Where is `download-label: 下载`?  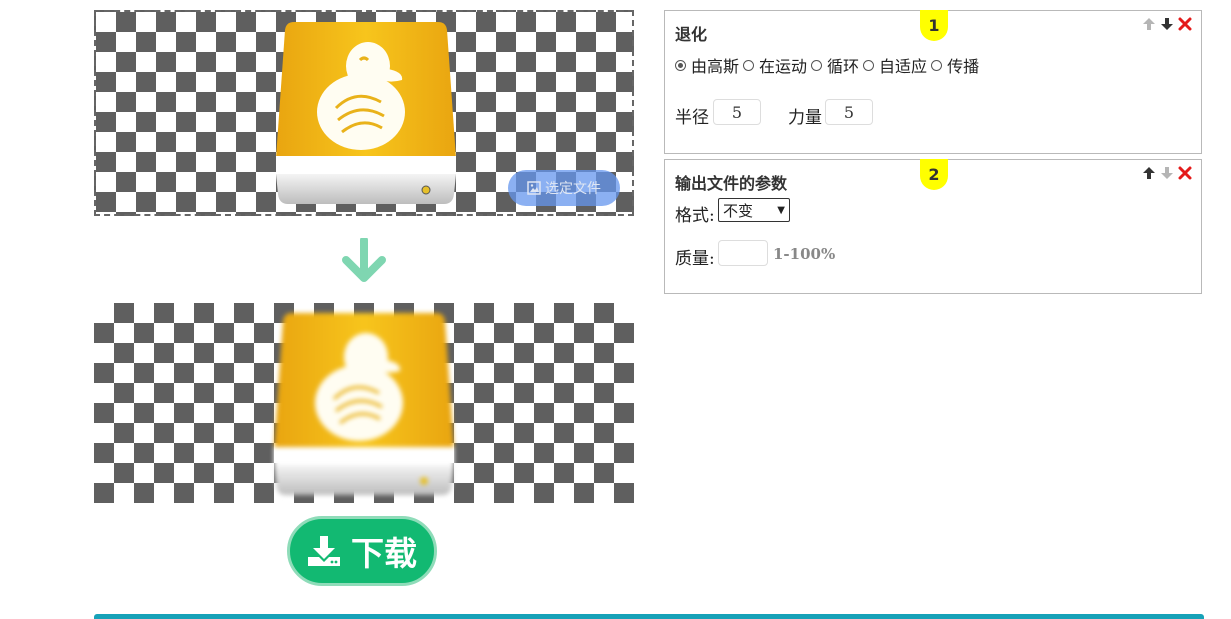 download-label: 下载 is located at coordinates (384, 553).